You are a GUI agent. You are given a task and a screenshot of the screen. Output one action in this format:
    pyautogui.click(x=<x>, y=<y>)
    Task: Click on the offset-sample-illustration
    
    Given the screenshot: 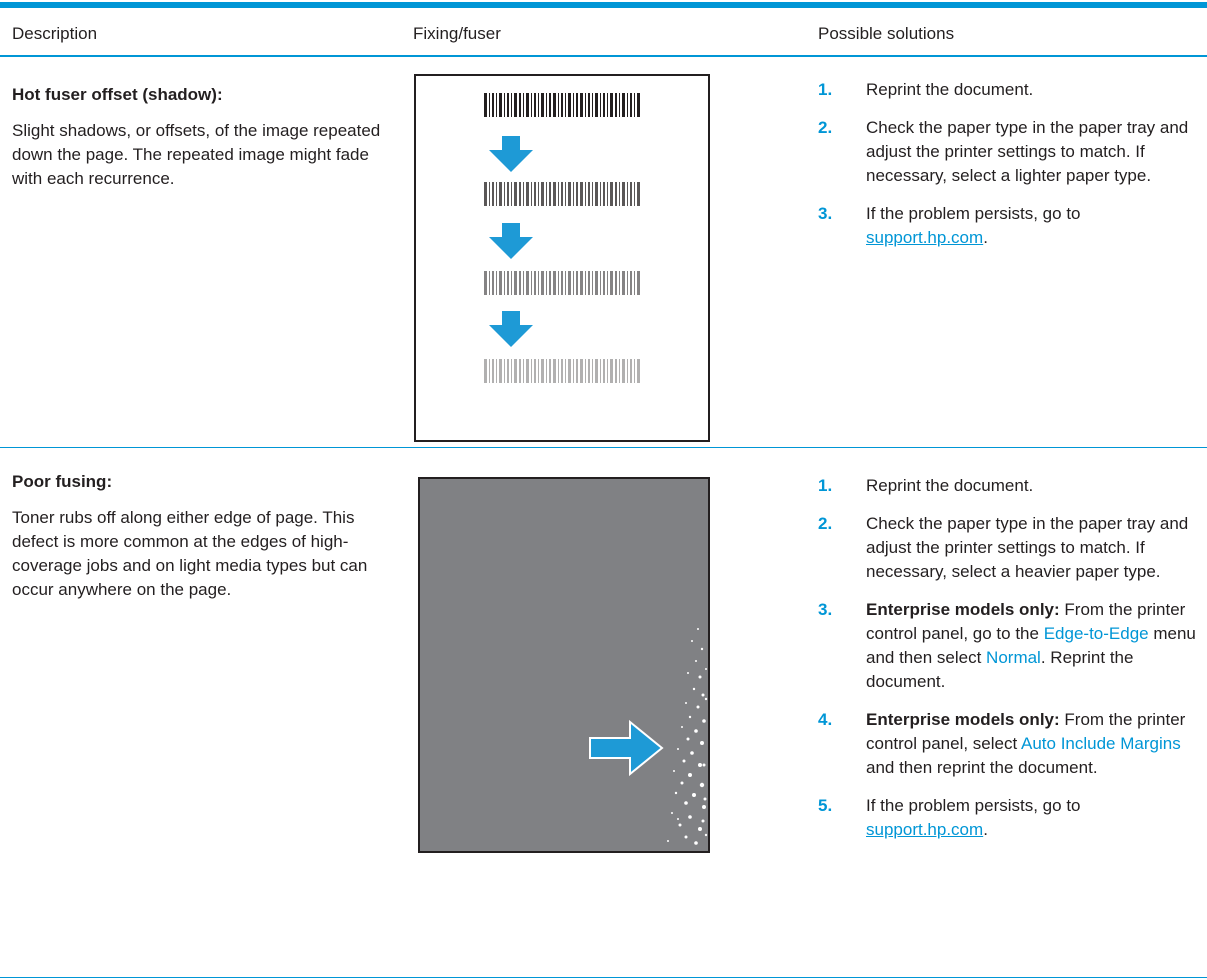 What is the action you would take?
    pyautogui.click(x=562, y=238)
    